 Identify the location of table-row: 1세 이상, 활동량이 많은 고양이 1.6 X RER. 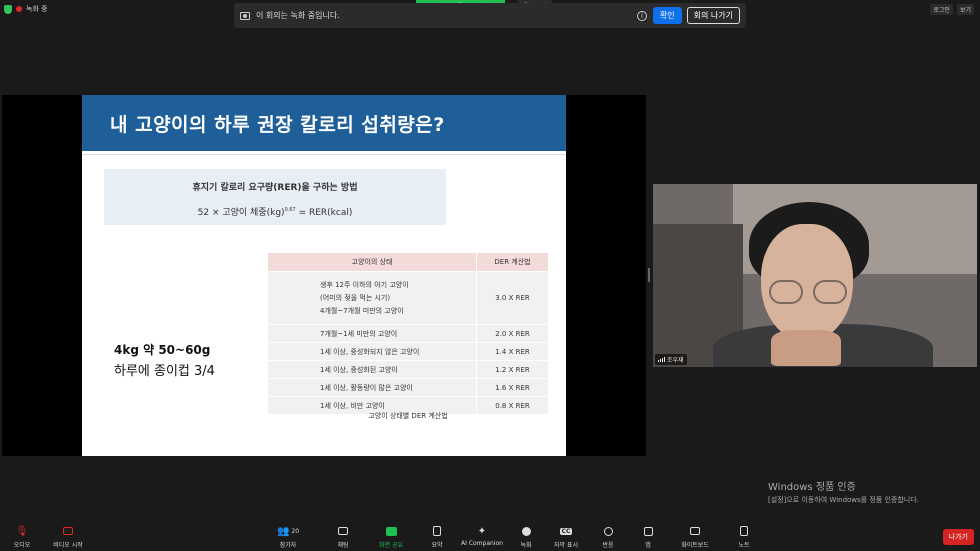
(408, 388).